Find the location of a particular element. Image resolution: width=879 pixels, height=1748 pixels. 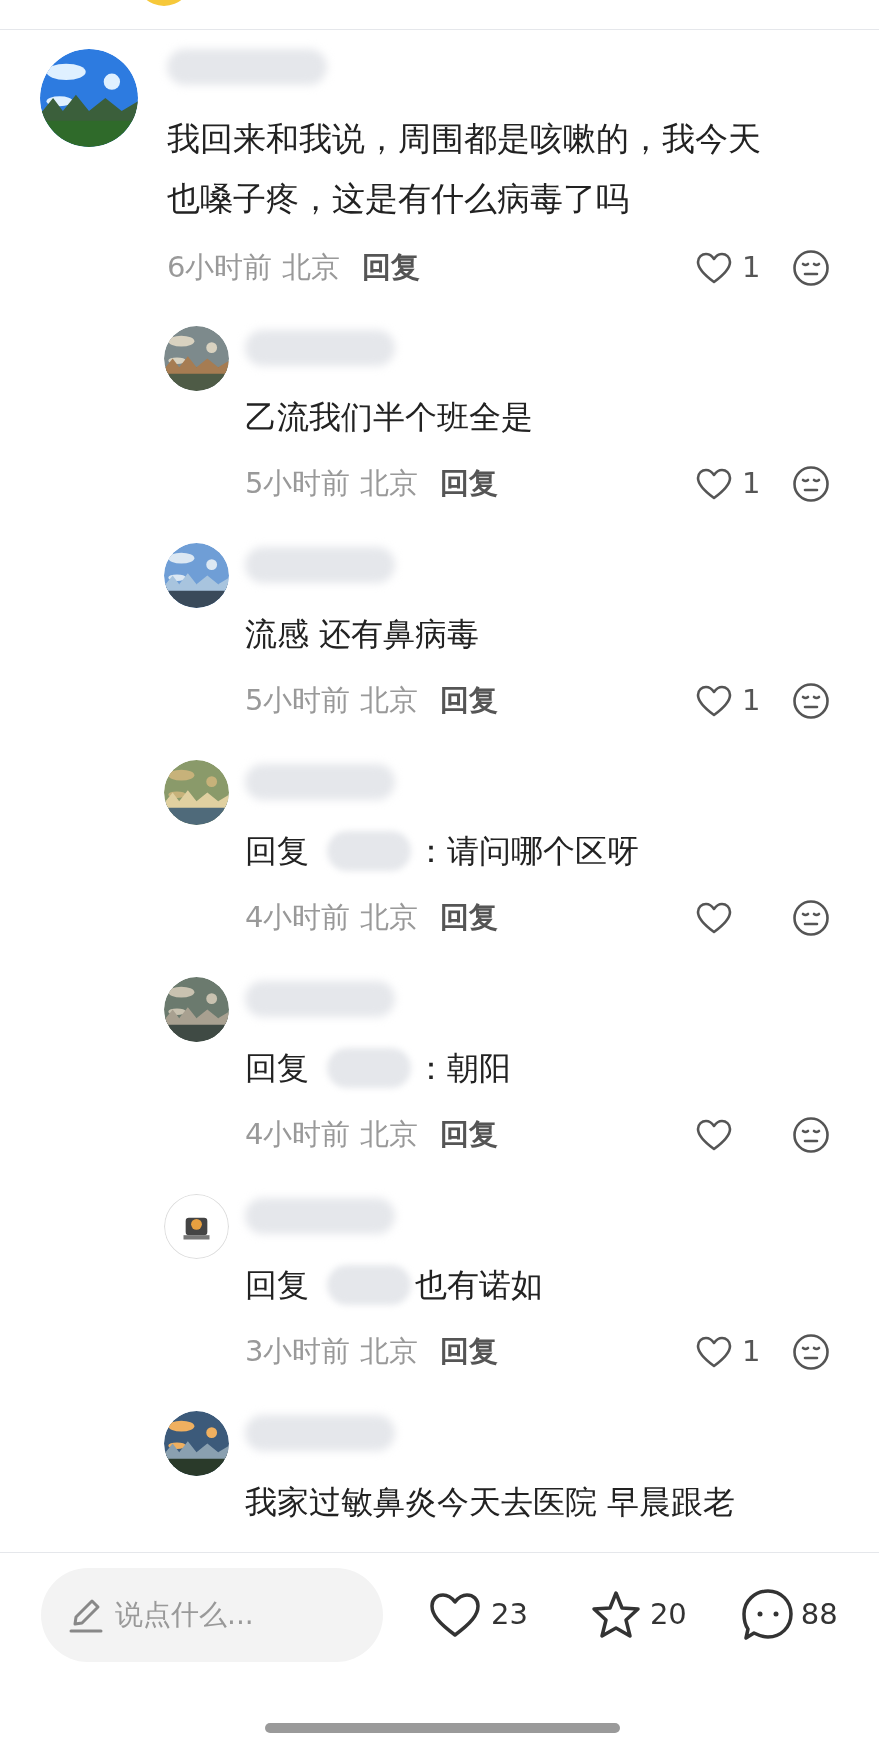

comment-count: 88 is located at coordinates (819, 1615).